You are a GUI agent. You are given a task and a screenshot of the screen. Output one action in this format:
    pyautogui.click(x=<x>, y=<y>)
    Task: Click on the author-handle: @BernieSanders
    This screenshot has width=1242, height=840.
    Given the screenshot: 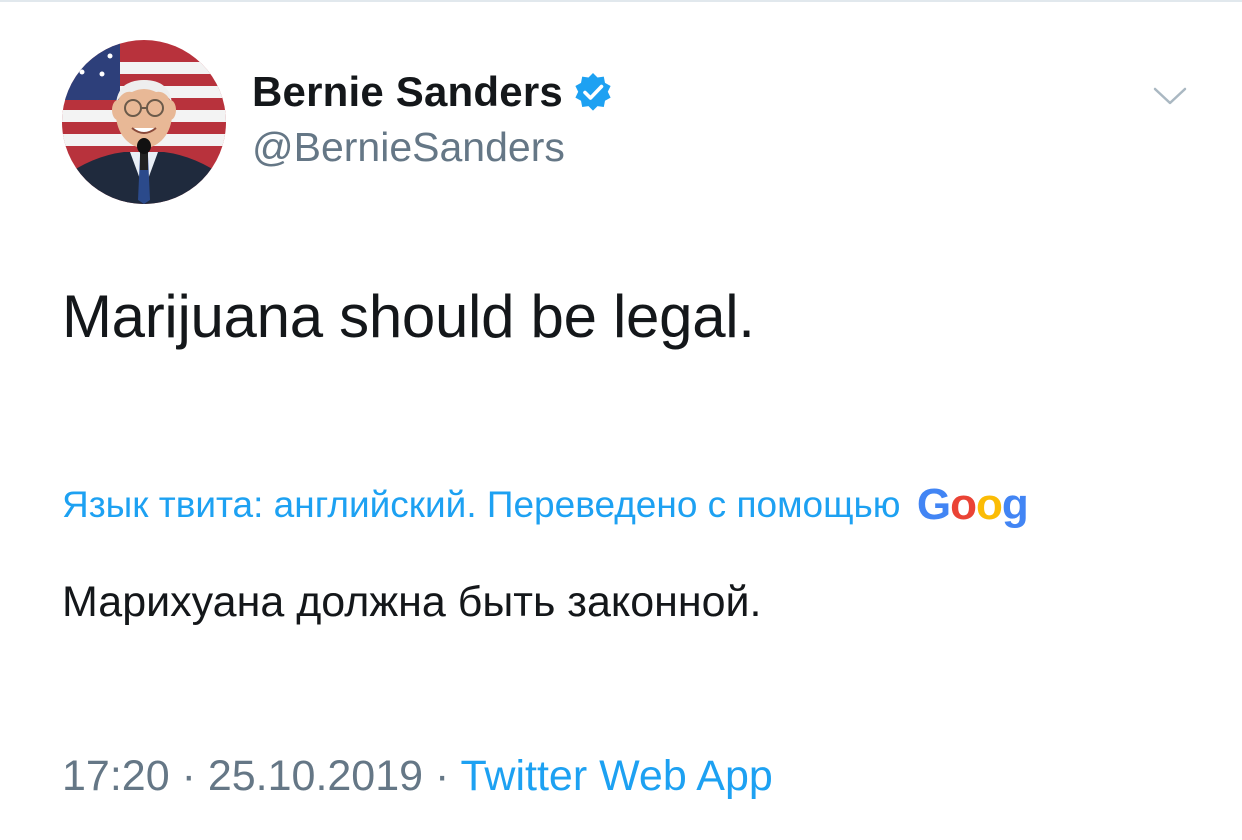 What is the action you would take?
    pyautogui.click(x=408, y=147)
    